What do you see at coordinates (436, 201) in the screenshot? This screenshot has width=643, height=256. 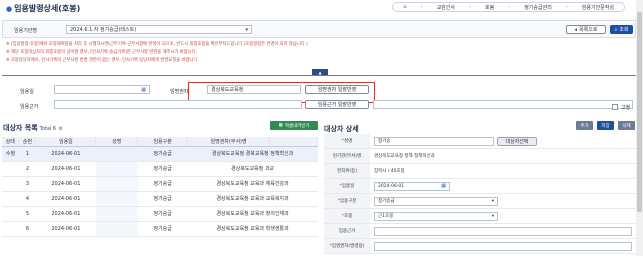 I see `type-select: 정기승급 ▾` at bounding box center [436, 201].